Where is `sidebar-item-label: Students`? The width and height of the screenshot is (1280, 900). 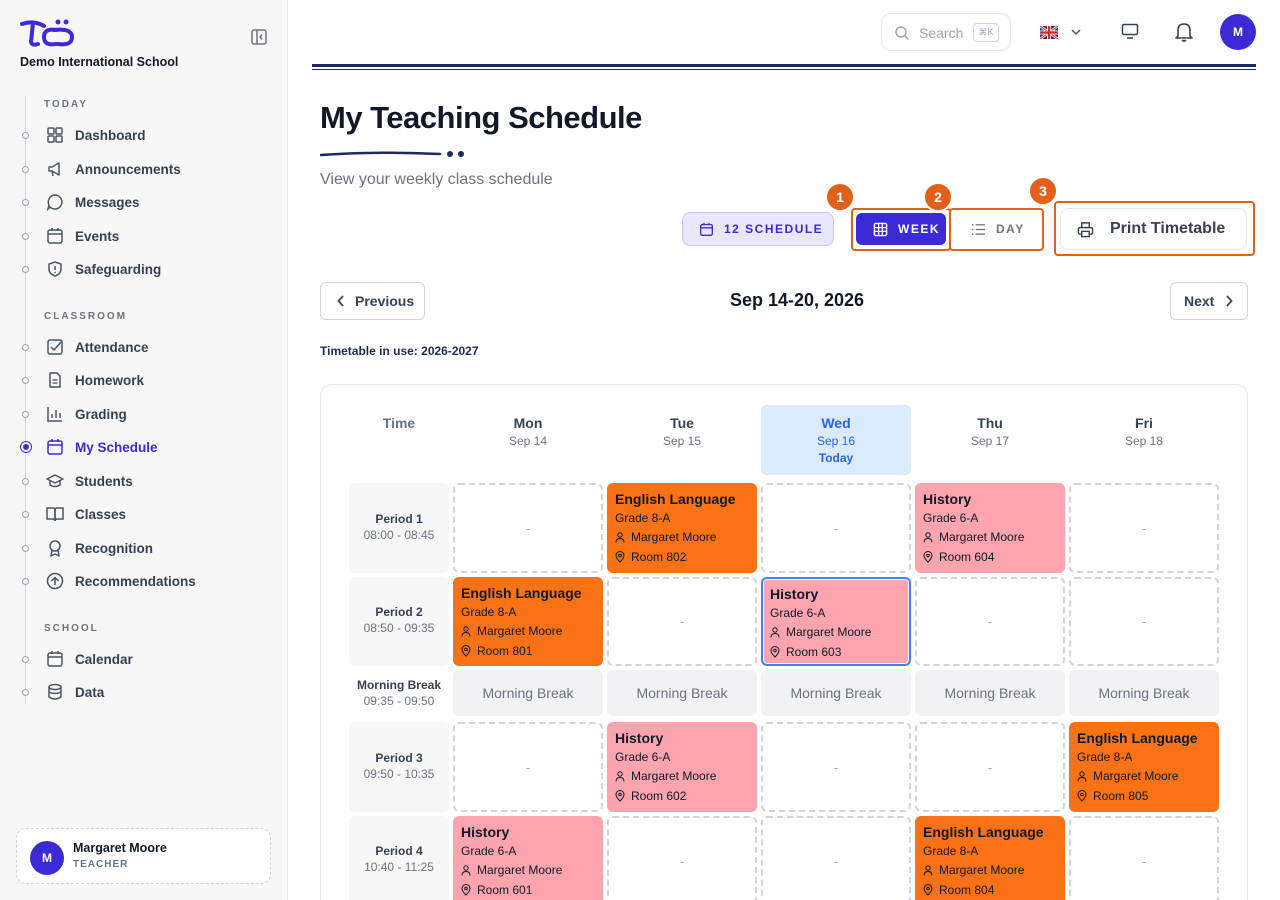
sidebar-item-label: Students is located at coordinates (104, 481).